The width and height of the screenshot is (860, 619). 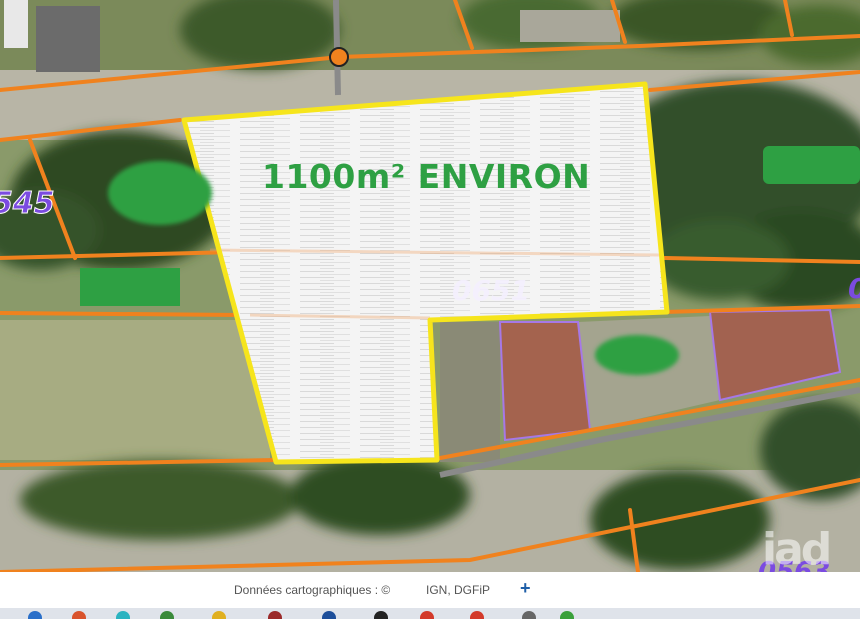 What do you see at coordinates (797, 548) in the screenshot?
I see `agency-watermark-logo: iad` at bounding box center [797, 548].